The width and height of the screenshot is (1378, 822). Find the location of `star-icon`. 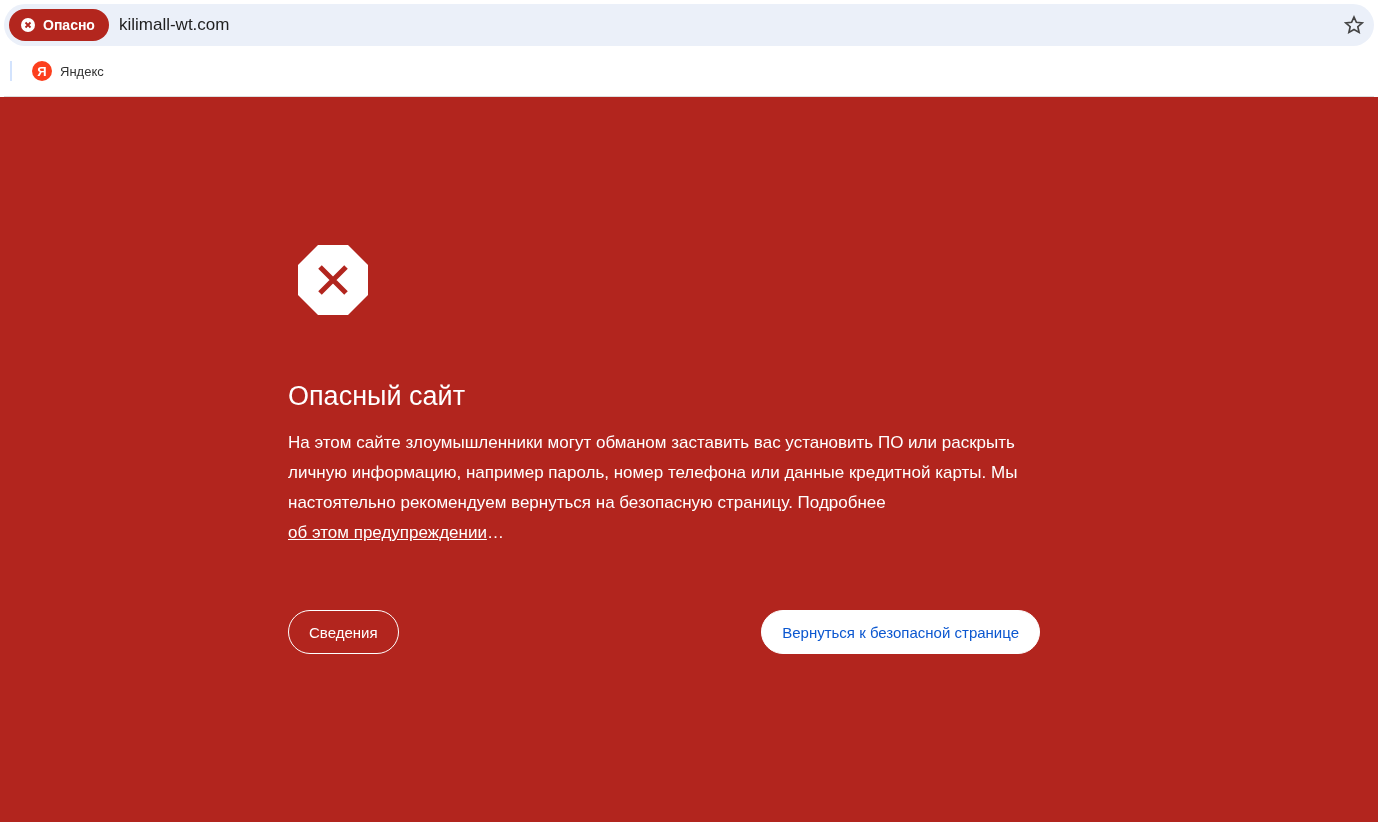

star-icon is located at coordinates (1354, 25).